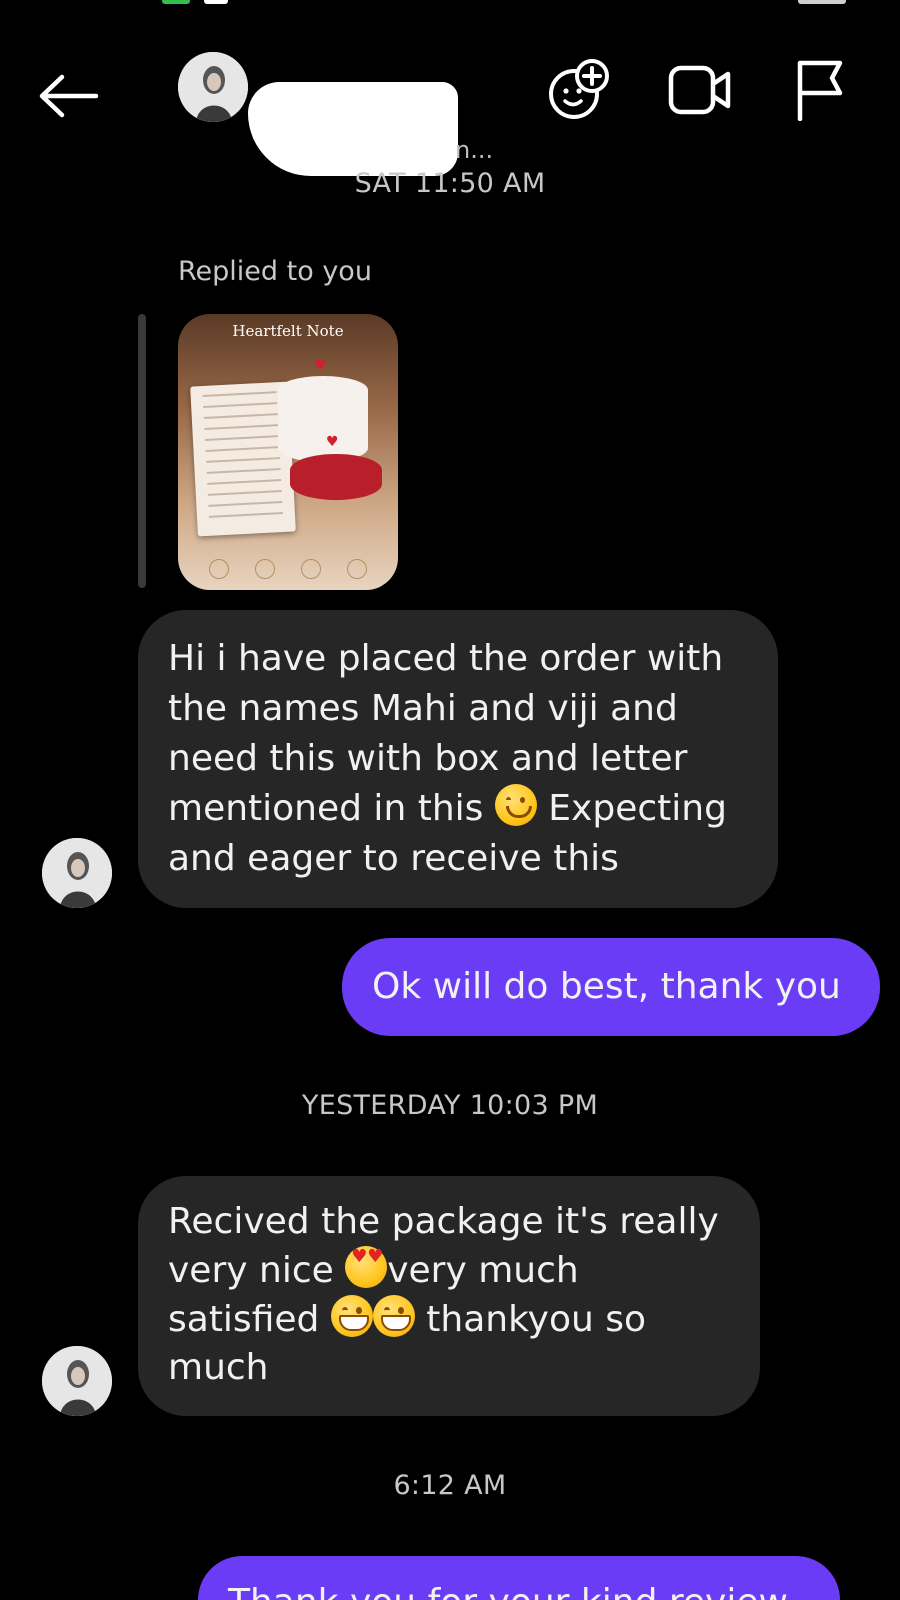  I want to click on back-button, so click(69, 96).